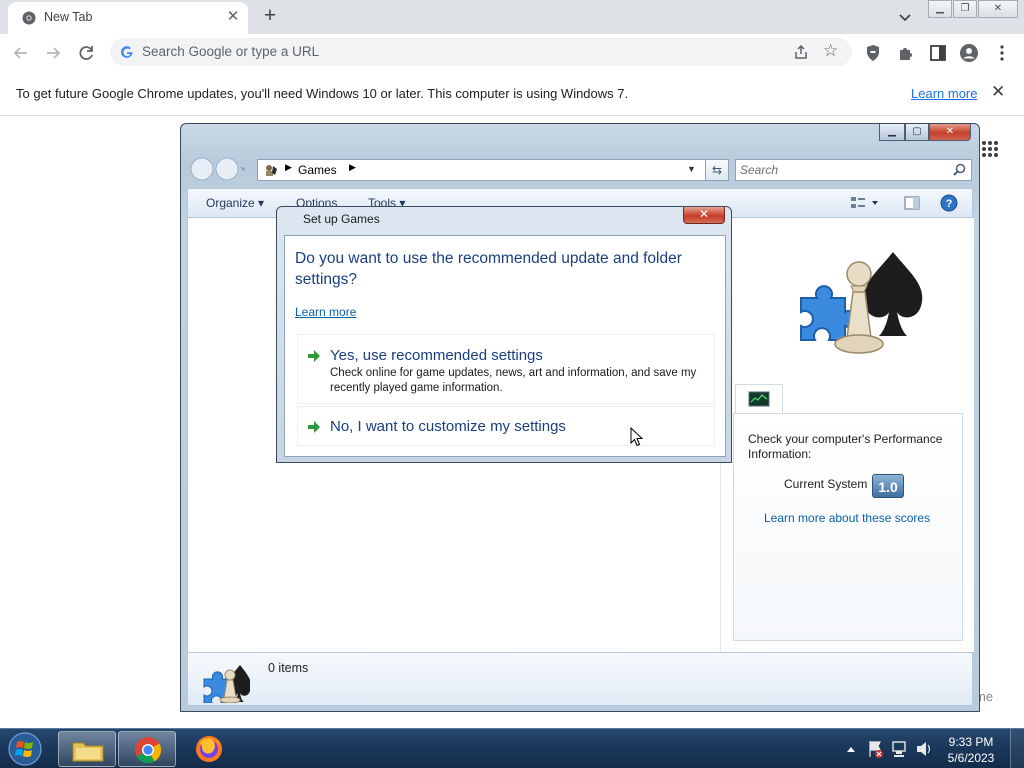 The height and width of the screenshot is (768, 1024). I want to click on performance-tab, so click(759, 399).